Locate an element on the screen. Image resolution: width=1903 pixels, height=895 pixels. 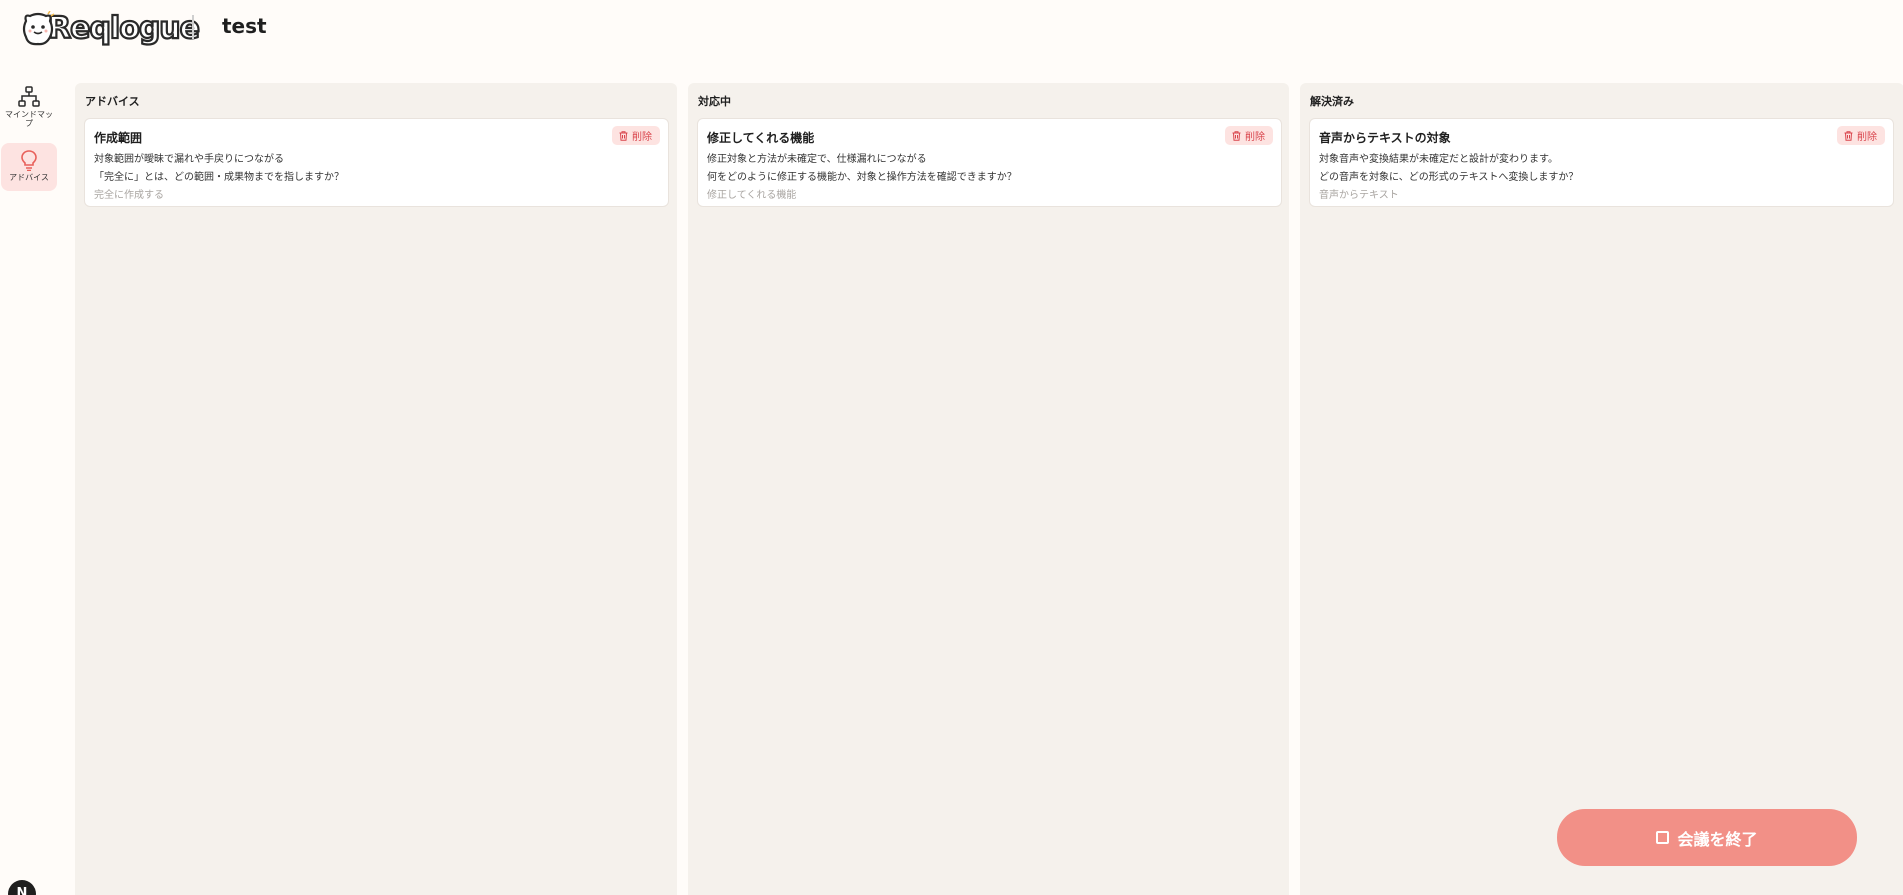
card-source-text: 修正してくれる機能 is located at coordinates (752, 195).